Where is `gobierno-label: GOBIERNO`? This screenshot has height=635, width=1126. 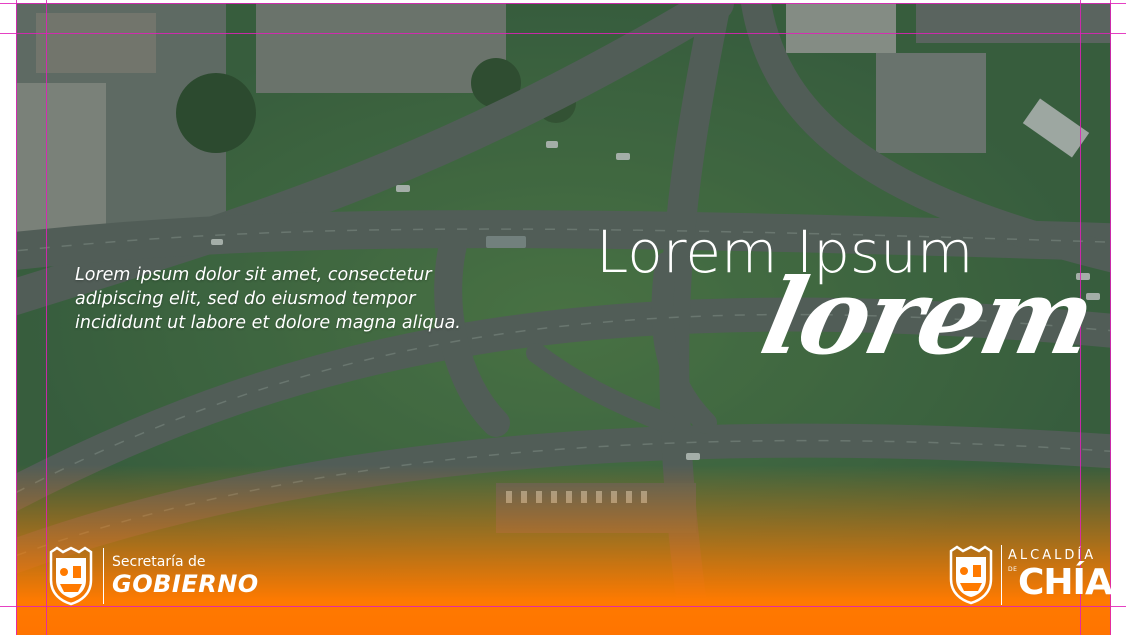 gobierno-label: GOBIERNO is located at coordinates (185, 584).